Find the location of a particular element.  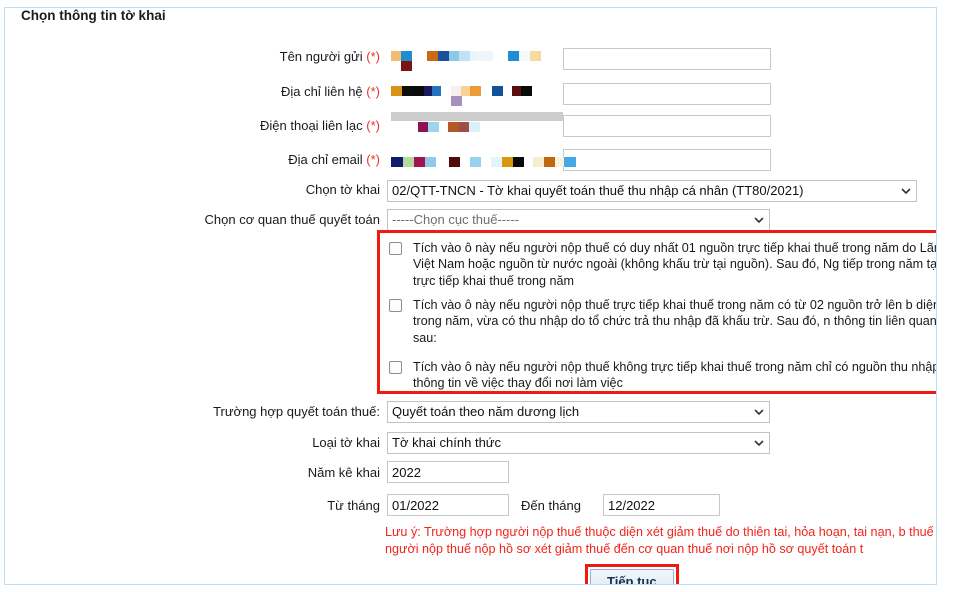

field-row-email-address: Địa chỉ email (*) is located at coordinates (320, 159).